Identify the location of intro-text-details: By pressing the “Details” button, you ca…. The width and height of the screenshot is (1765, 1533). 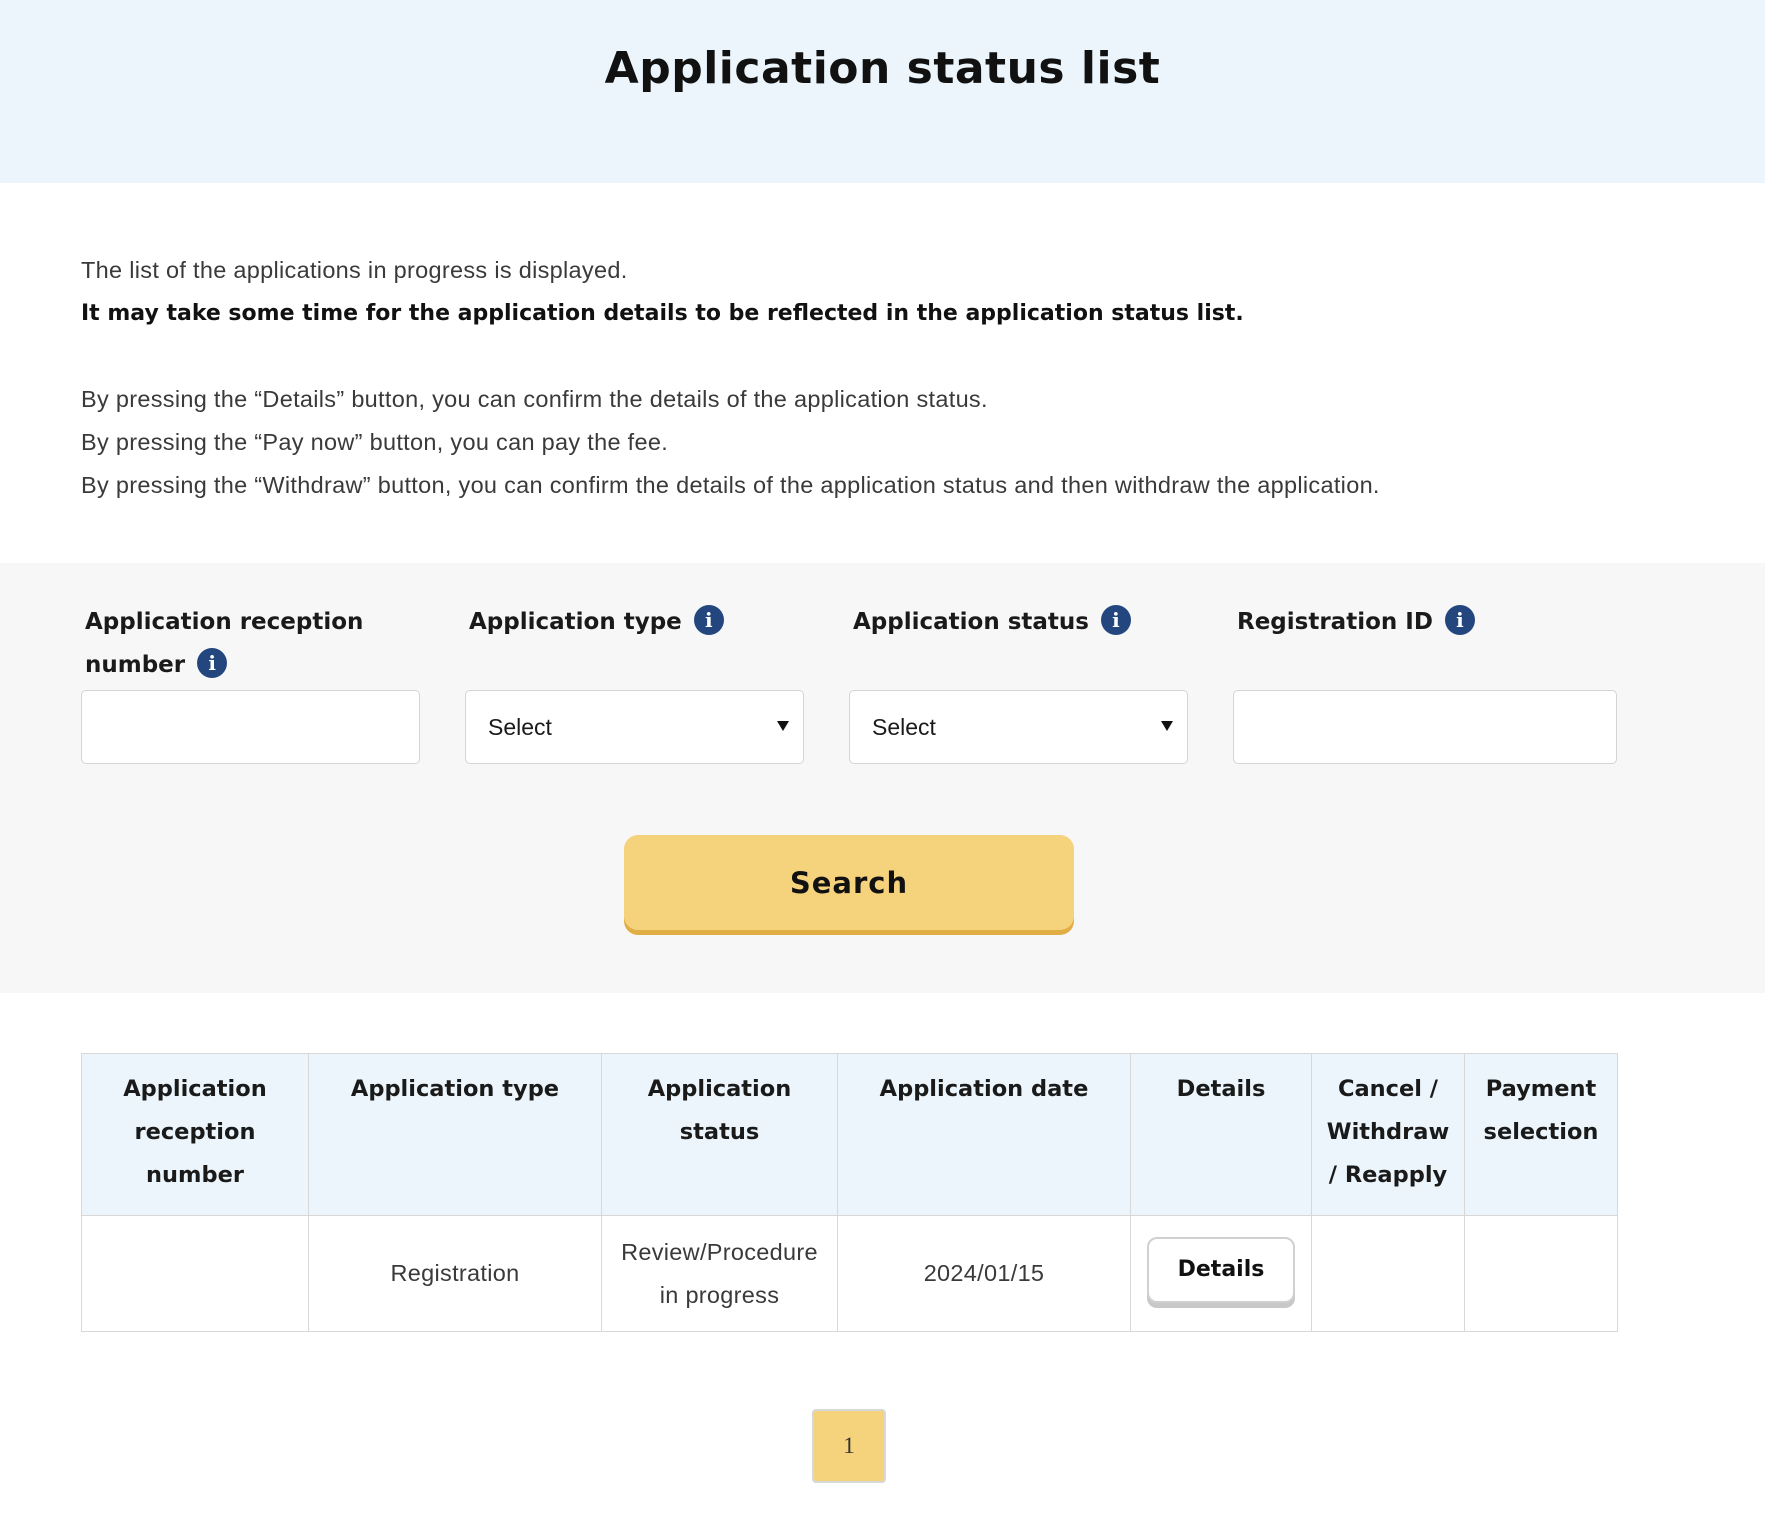
(534, 399).